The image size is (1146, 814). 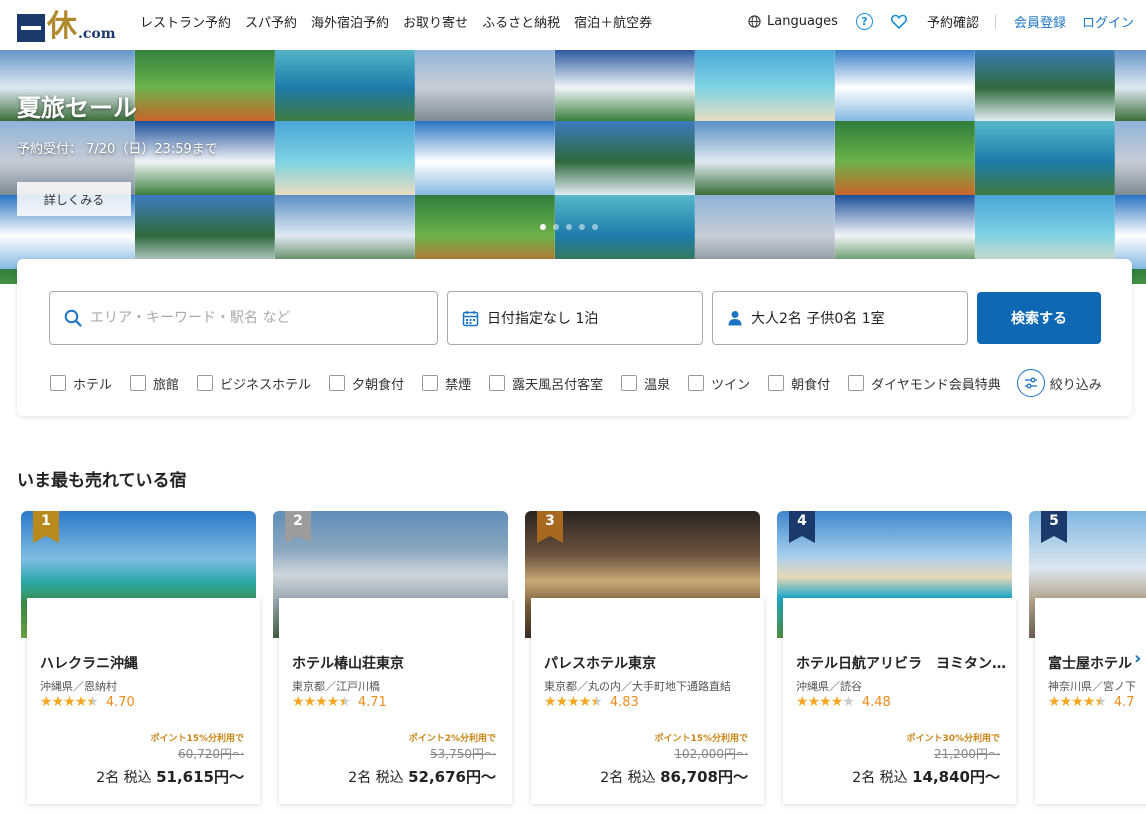 I want to click on search-button: 検索する, so click(x=1039, y=318).